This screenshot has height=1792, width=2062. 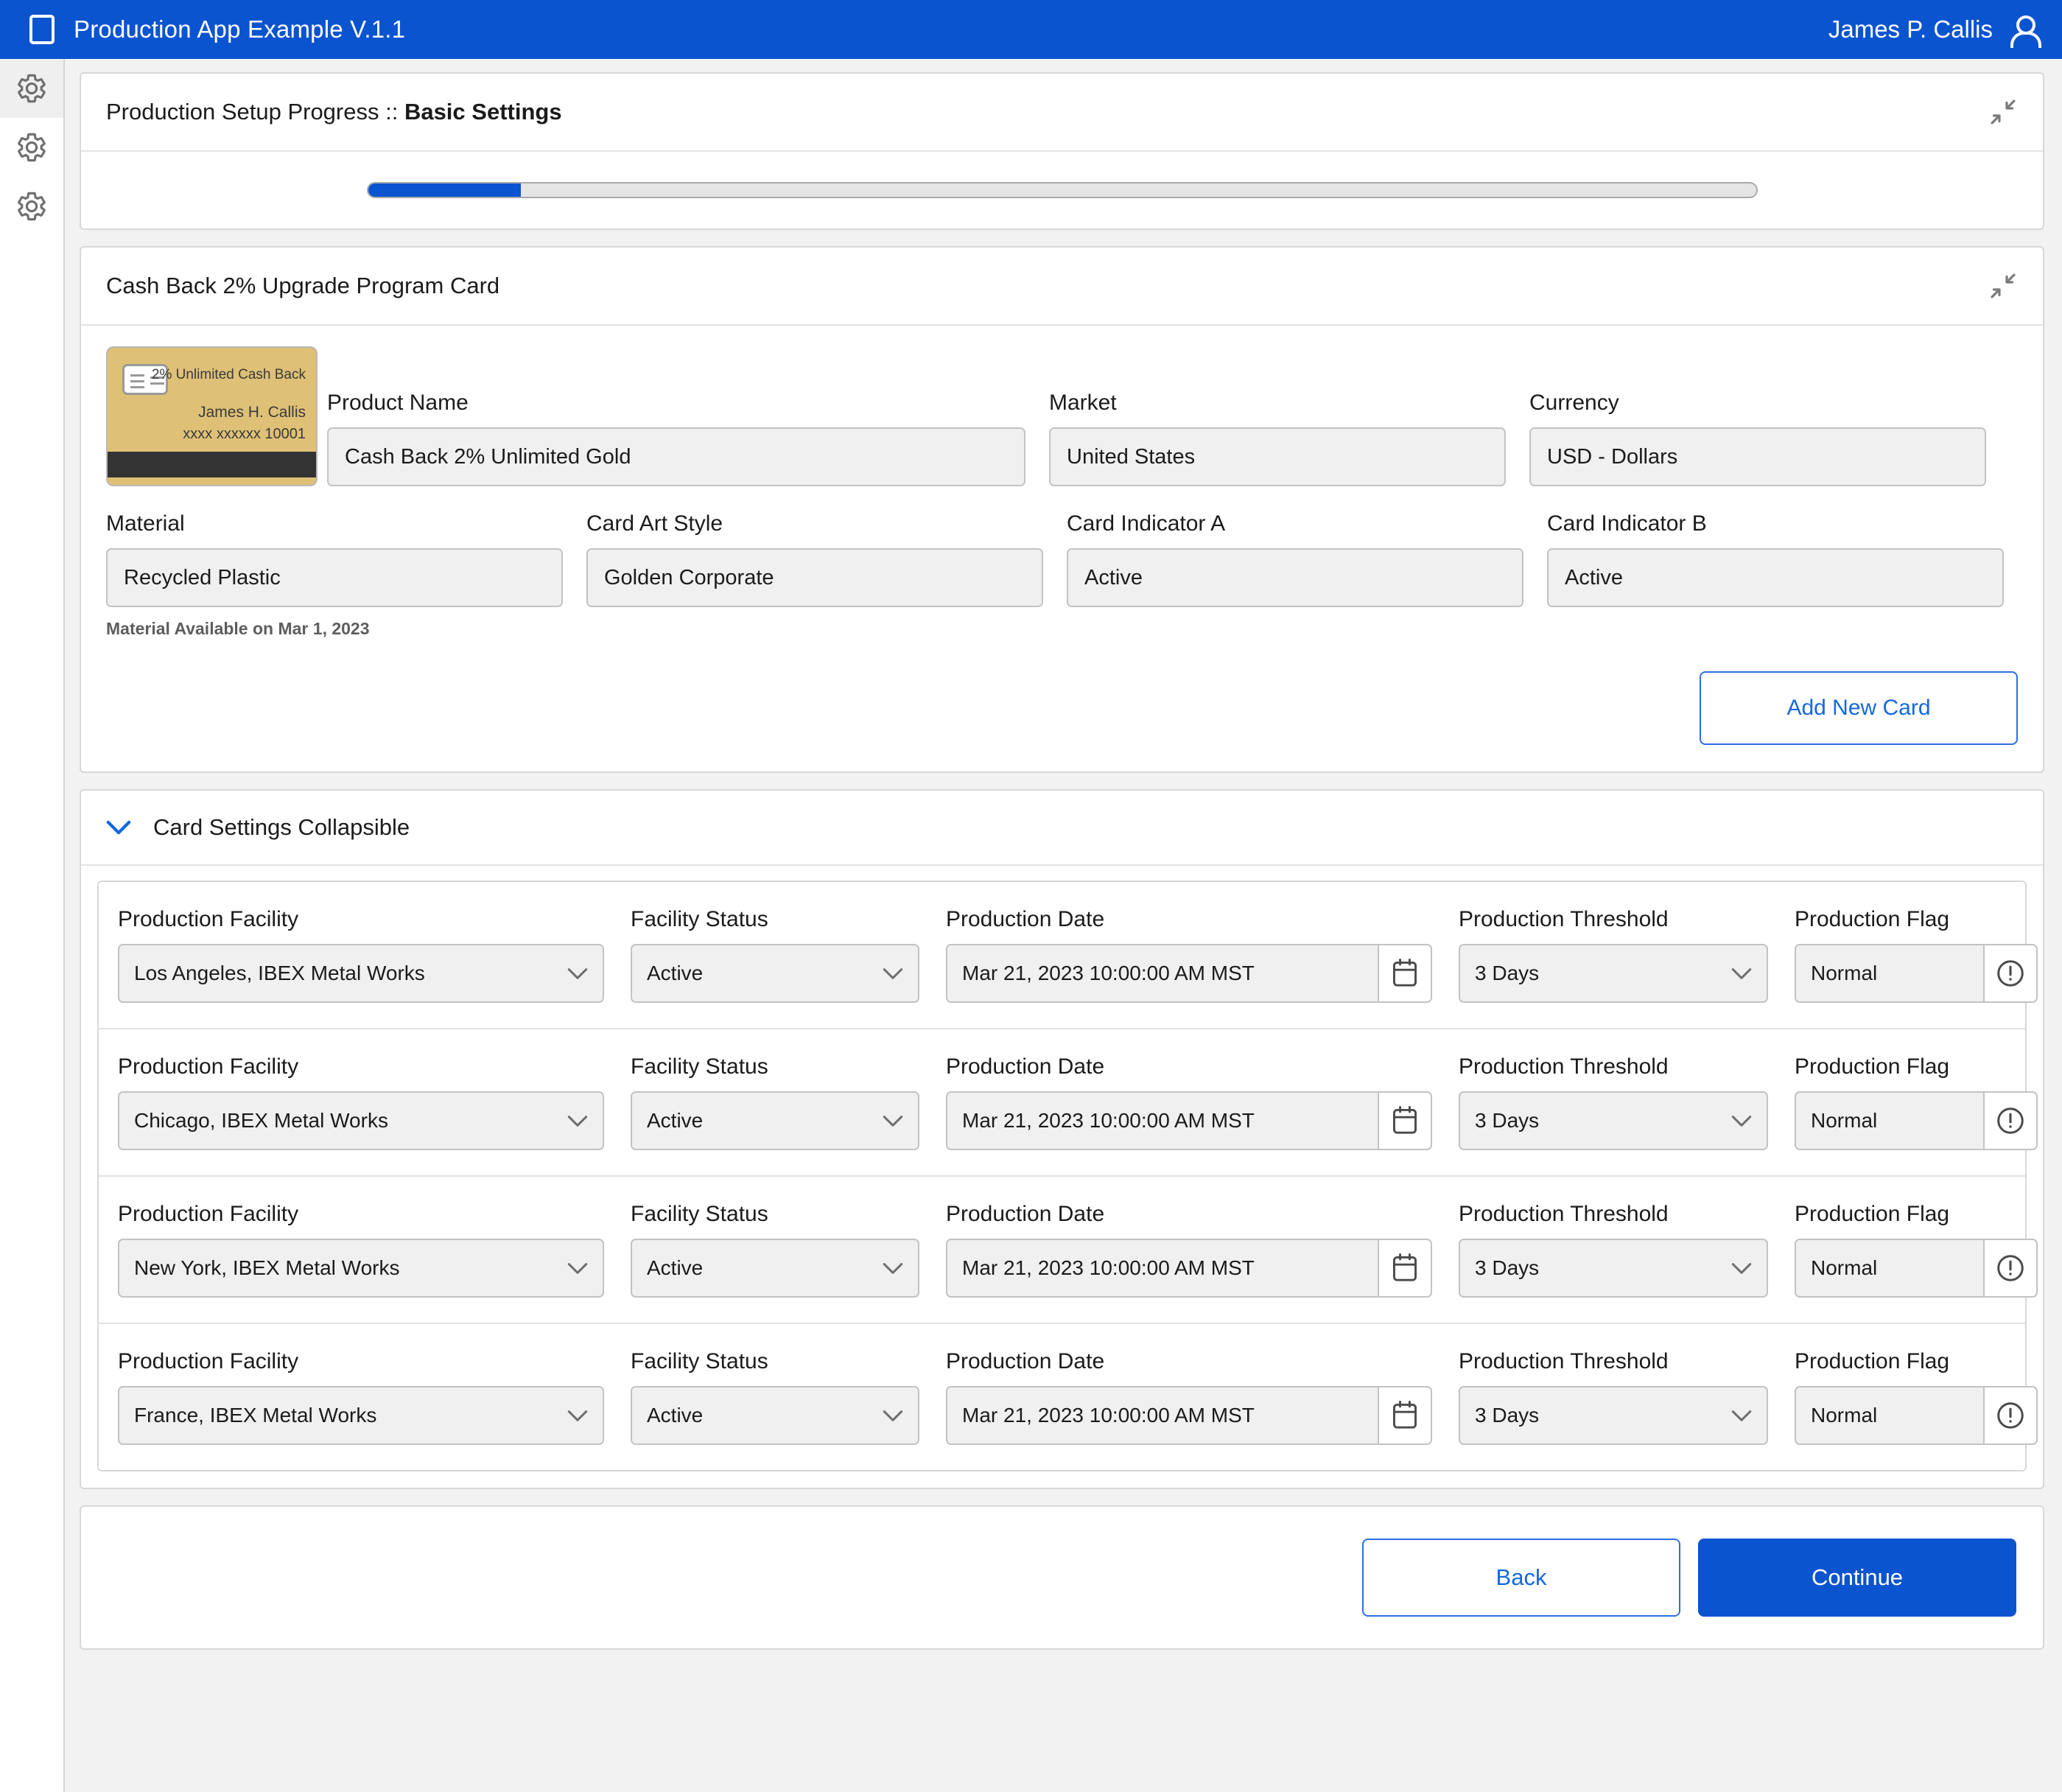 What do you see at coordinates (361, 1120) in the screenshot?
I see `production-facility-select: Chicago, IBEX Metal Works` at bounding box center [361, 1120].